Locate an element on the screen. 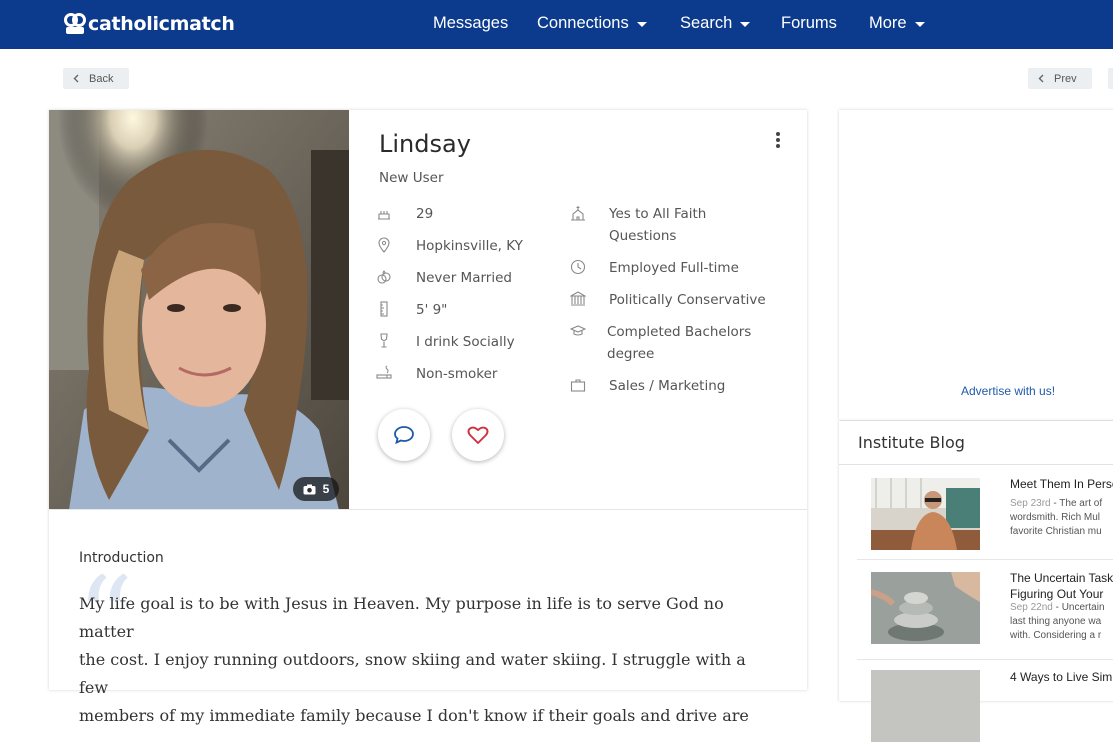 The height and width of the screenshot is (751, 1113). next-button is located at coordinates (1110, 78).